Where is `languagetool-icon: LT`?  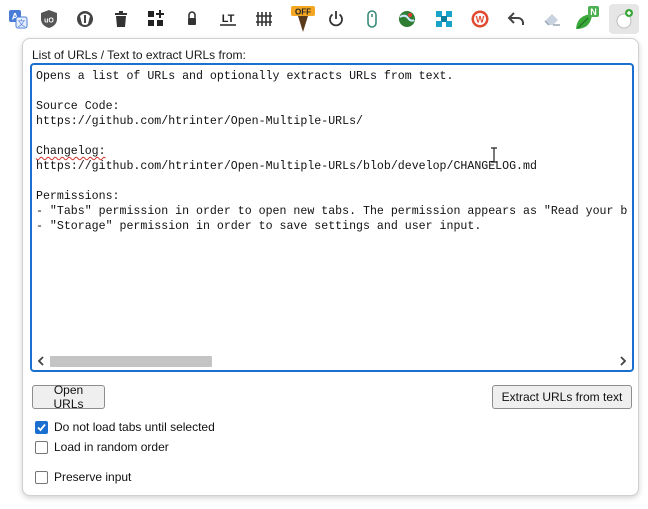 languagetool-icon: LT is located at coordinates (228, 19).